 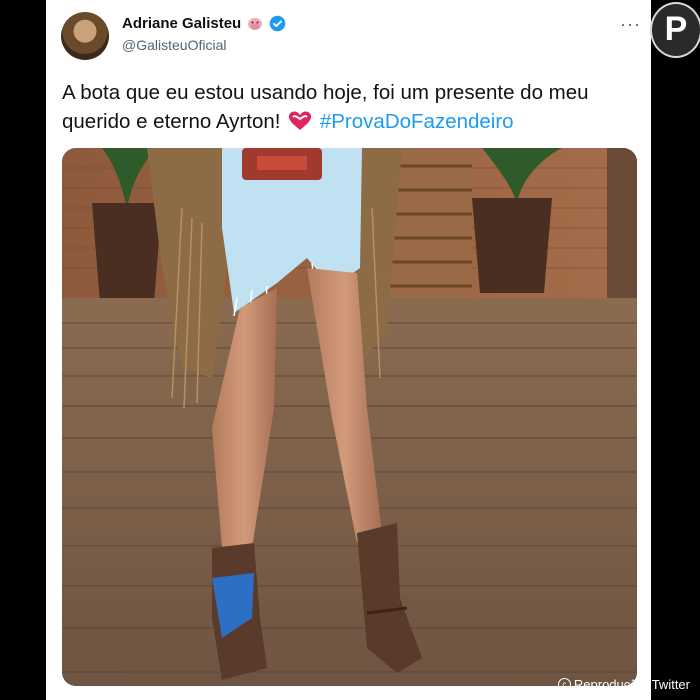 I want to click on credit-text: Reprodução, Twitter, so click(x=631, y=684).